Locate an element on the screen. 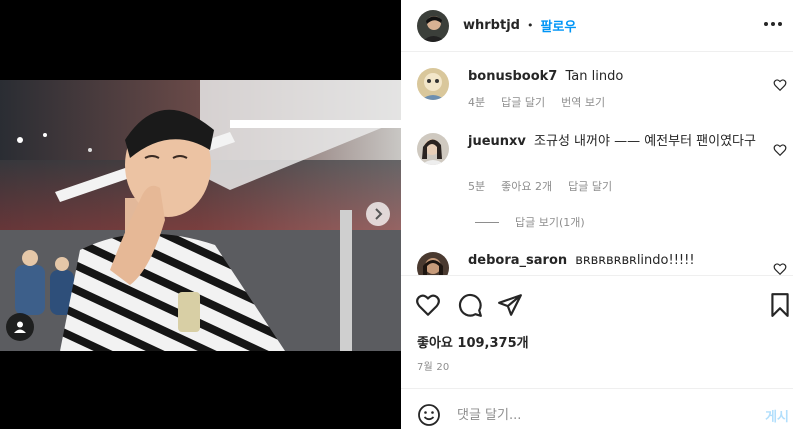  comment-meta: 4분 답글 달기 번역 보기 is located at coordinates (536, 102).